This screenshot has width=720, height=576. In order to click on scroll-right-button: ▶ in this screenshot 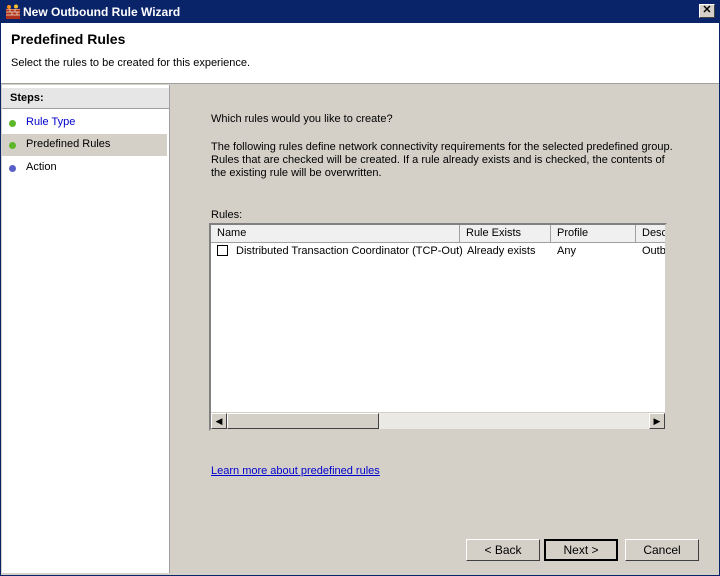, I will do `click(657, 421)`.